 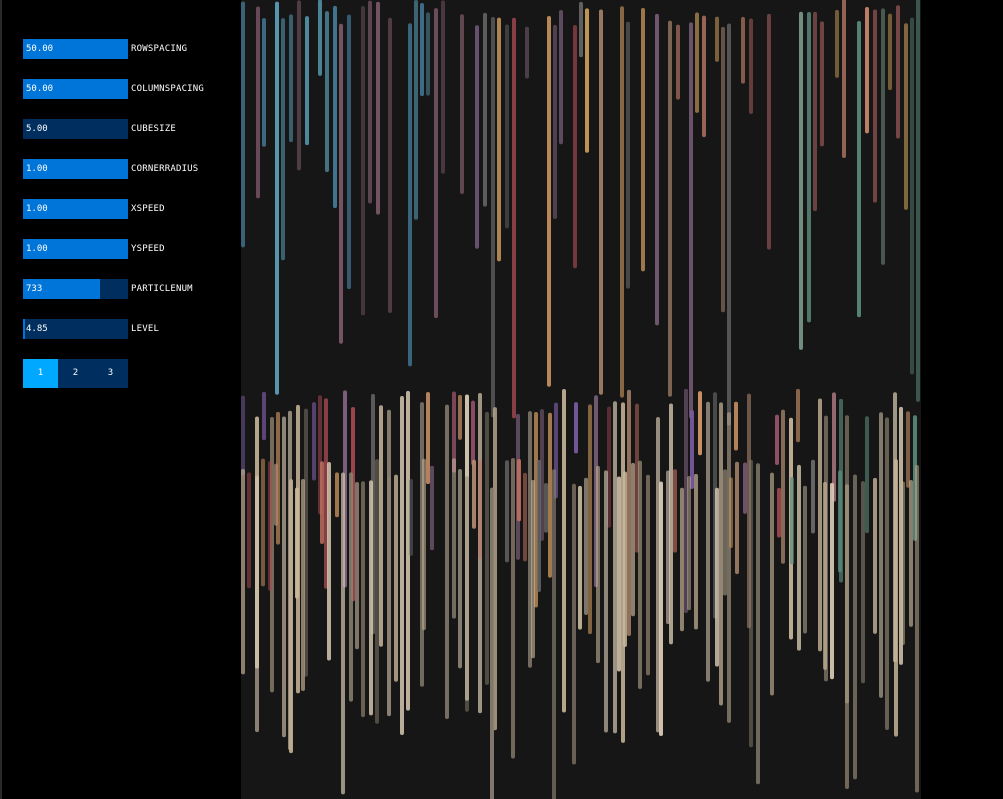 What do you see at coordinates (75, 329) in the screenshot?
I see `slider-track: 4.85` at bounding box center [75, 329].